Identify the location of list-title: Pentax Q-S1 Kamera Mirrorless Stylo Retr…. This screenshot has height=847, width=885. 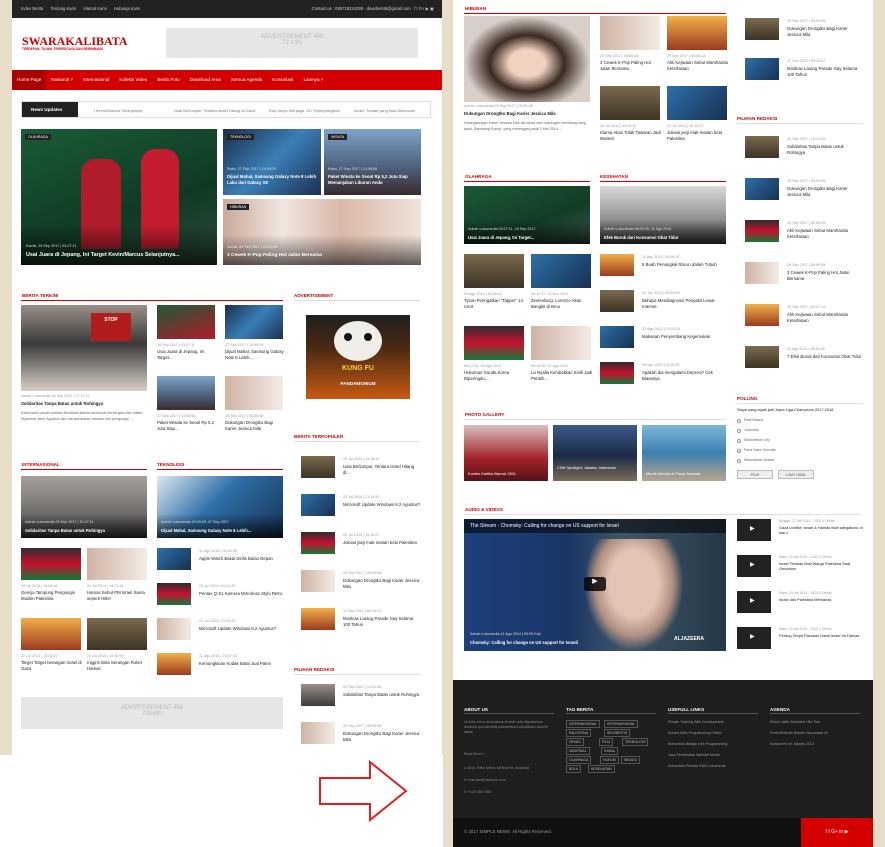
(242, 594).